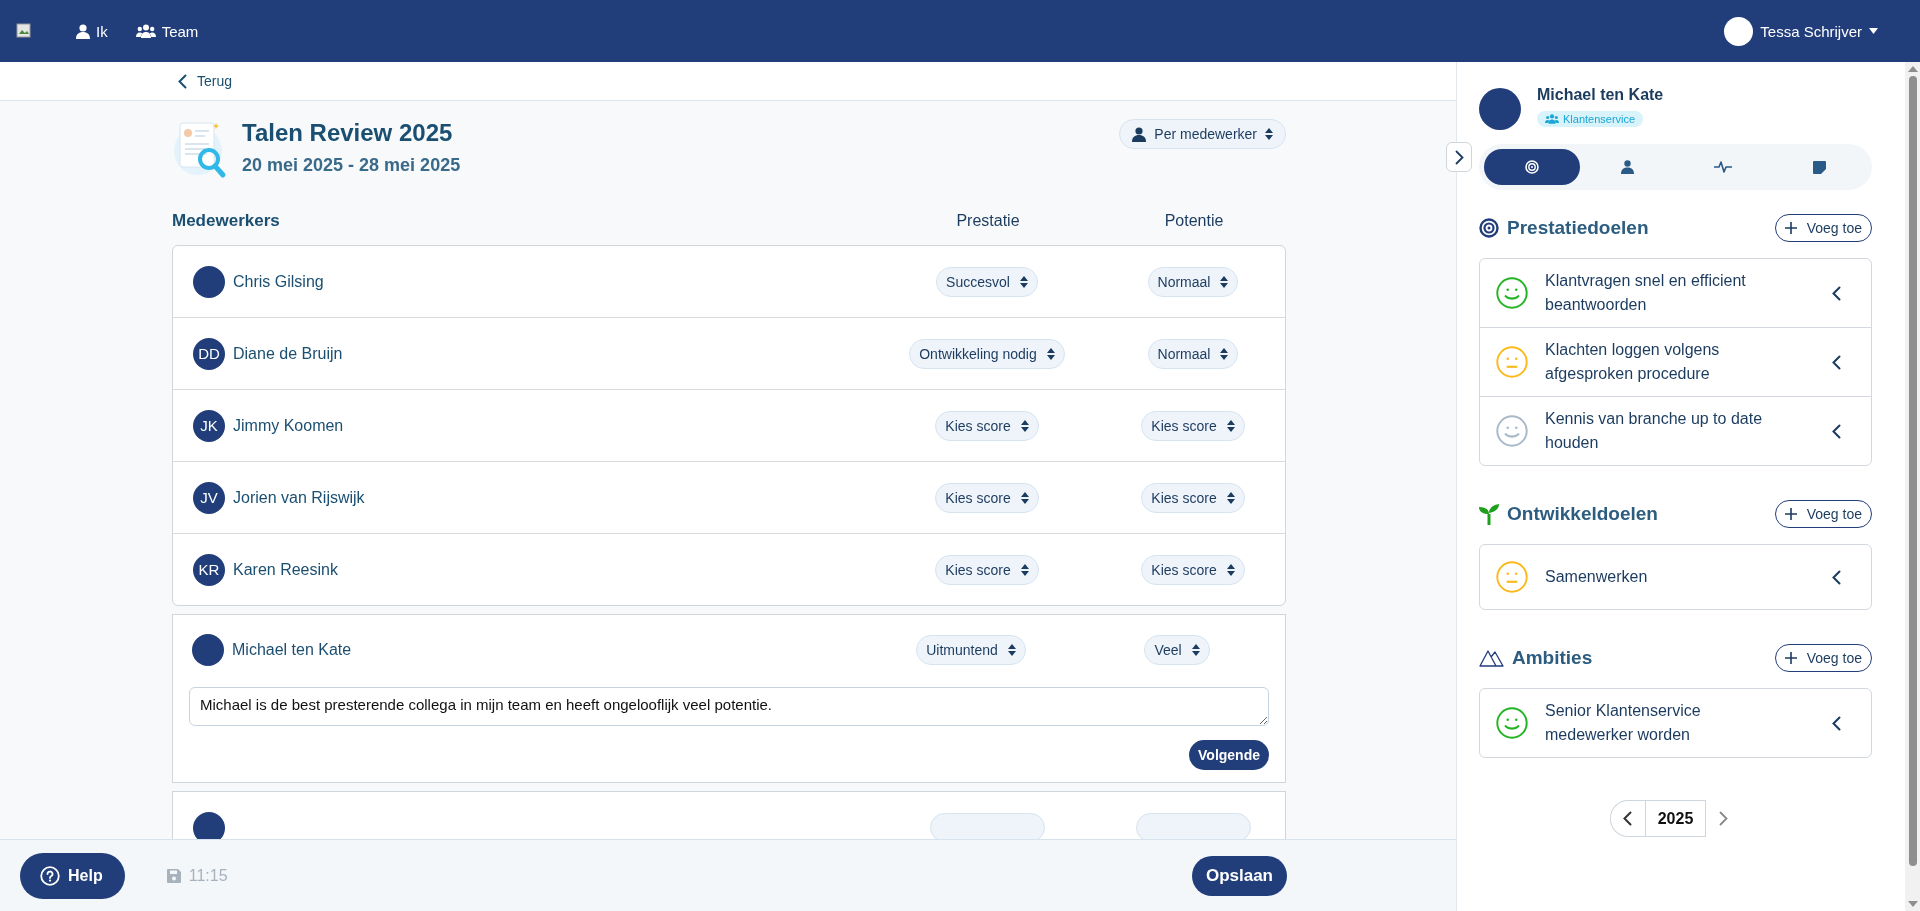 Image resolution: width=1920 pixels, height=911 pixels. What do you see at coordinates (1578, 228) in the screenshot?
I see `section-title: Prestatiedoelen` at bounding box center [1578, 228].